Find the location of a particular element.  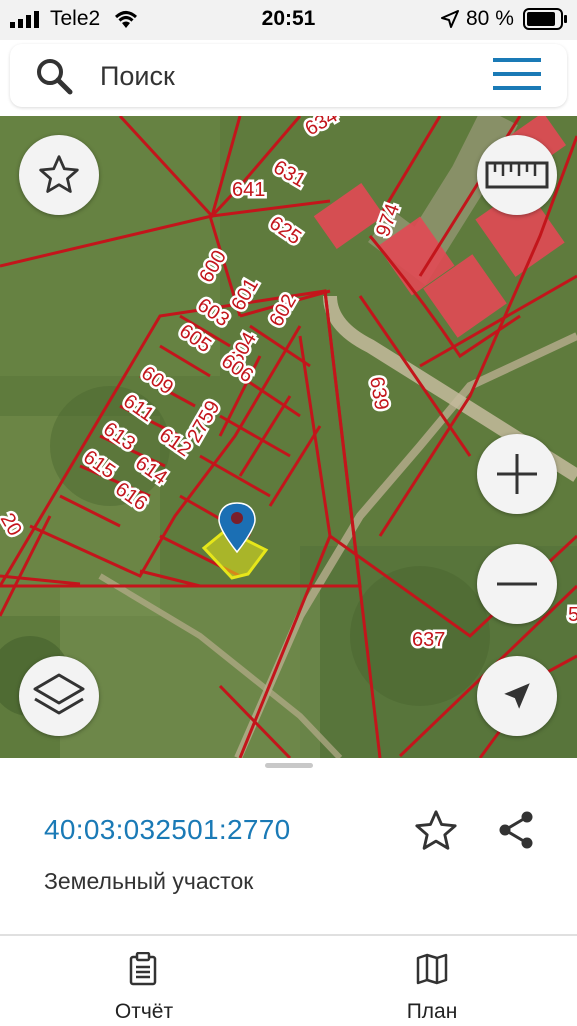

tab-bar: Отчёт План is located at coordinates (288, 980).